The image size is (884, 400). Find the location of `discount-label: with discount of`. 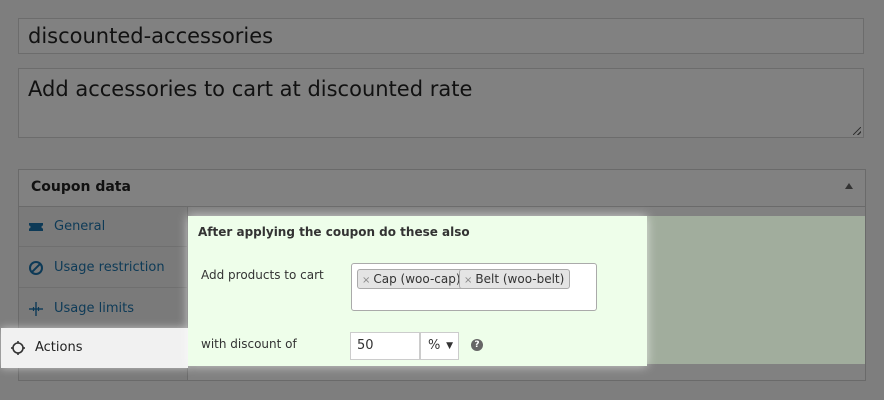

discount-label: with discount of is located at coordinates (249, 344).